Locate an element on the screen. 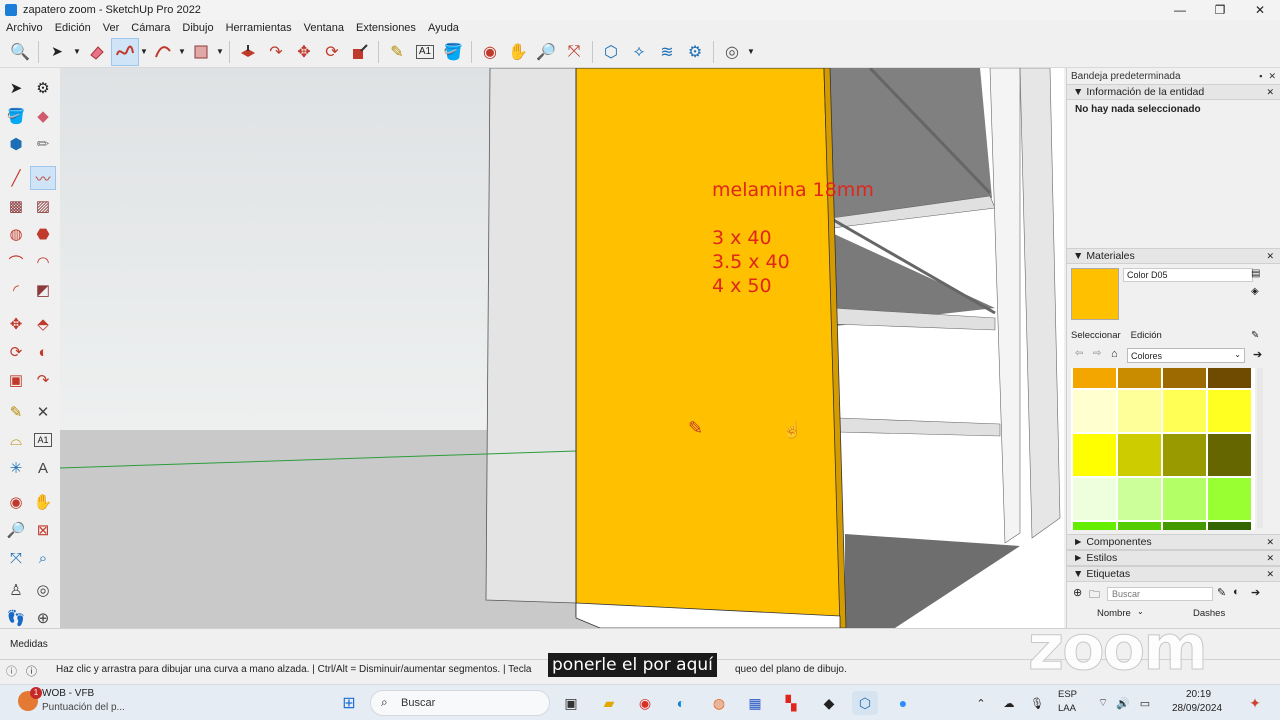 The image size is (1280, 720). make-component-icon: ⚙ is located at coordinates (43, 88).